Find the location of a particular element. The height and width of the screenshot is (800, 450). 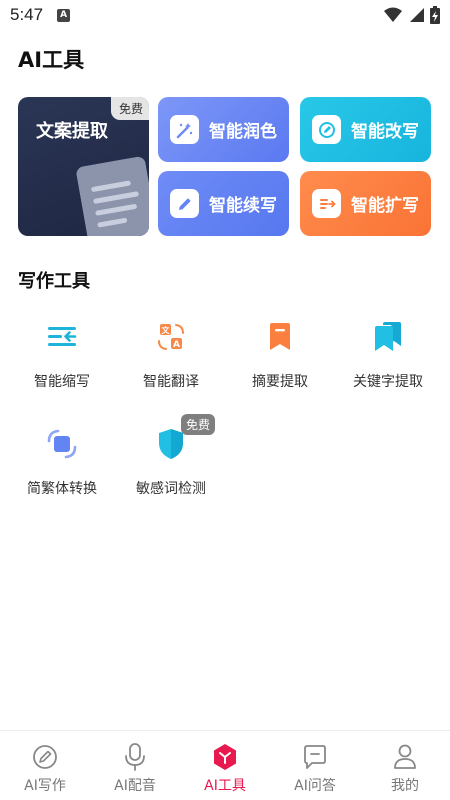

a-icon: A is located at coordinates (64, 15).